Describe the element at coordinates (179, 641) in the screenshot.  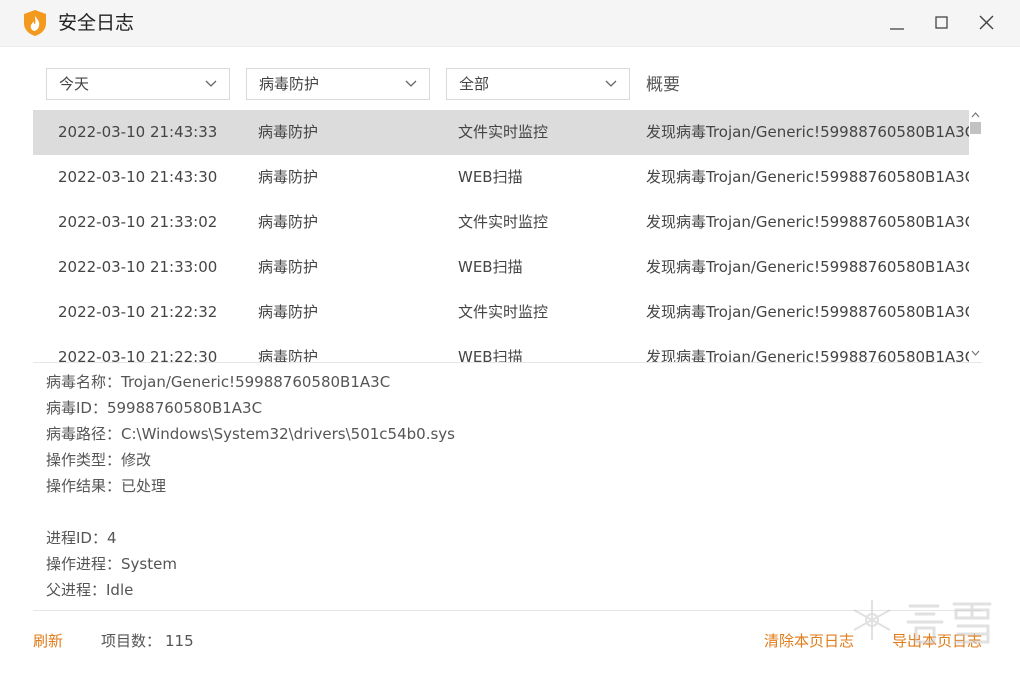
I see `item-count-value: 115` at that location.